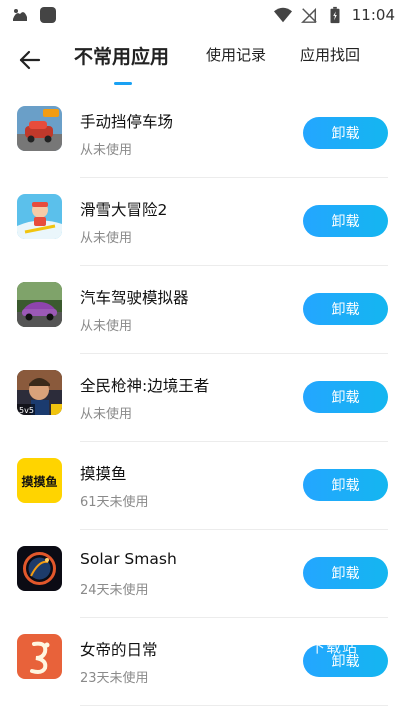 The image size is (405, 720). I want to click on no-signal-icon, so click(308, 15).